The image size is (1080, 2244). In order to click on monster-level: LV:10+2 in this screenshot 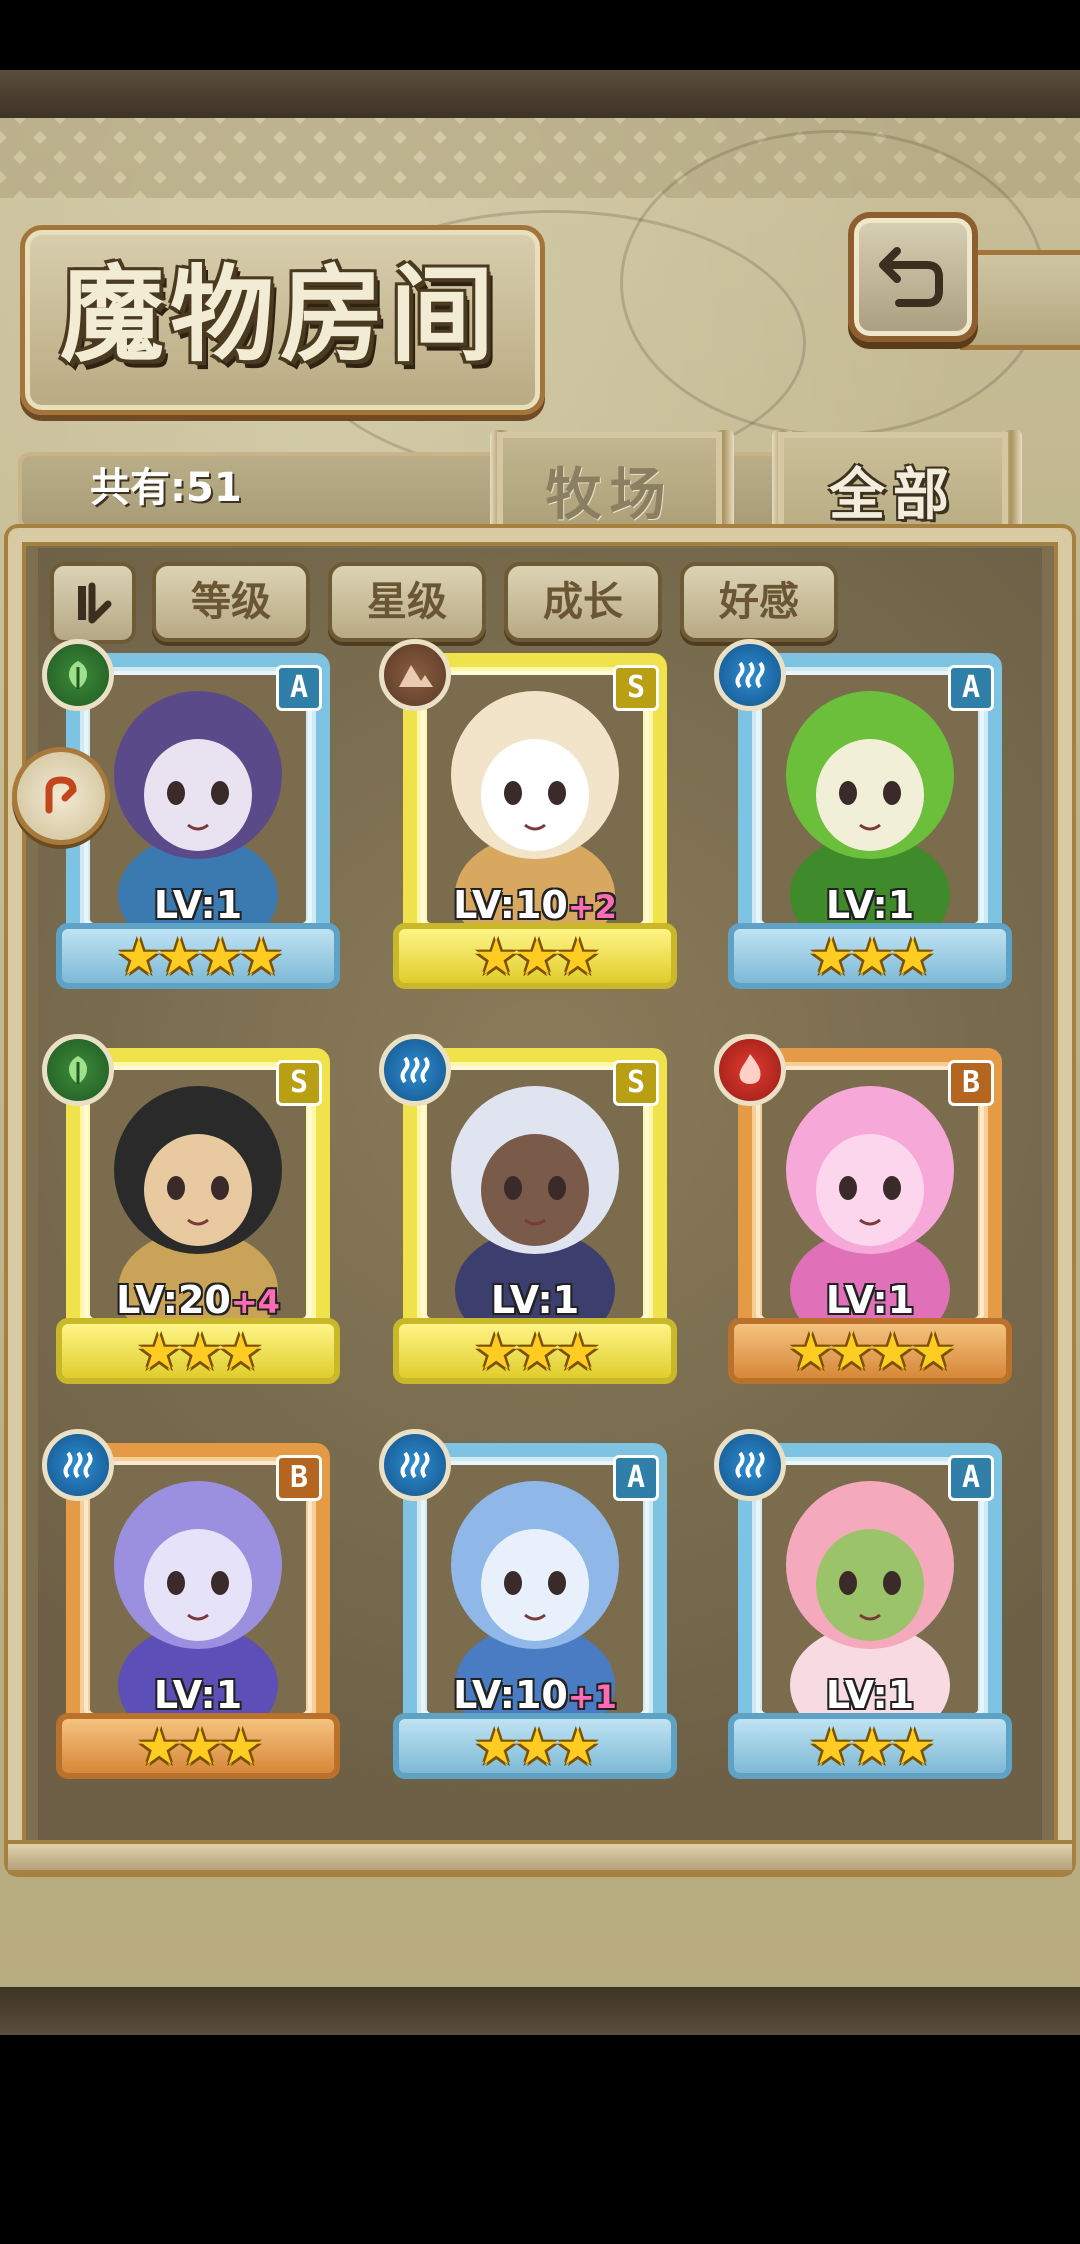, I will do `click(535, 905)`.